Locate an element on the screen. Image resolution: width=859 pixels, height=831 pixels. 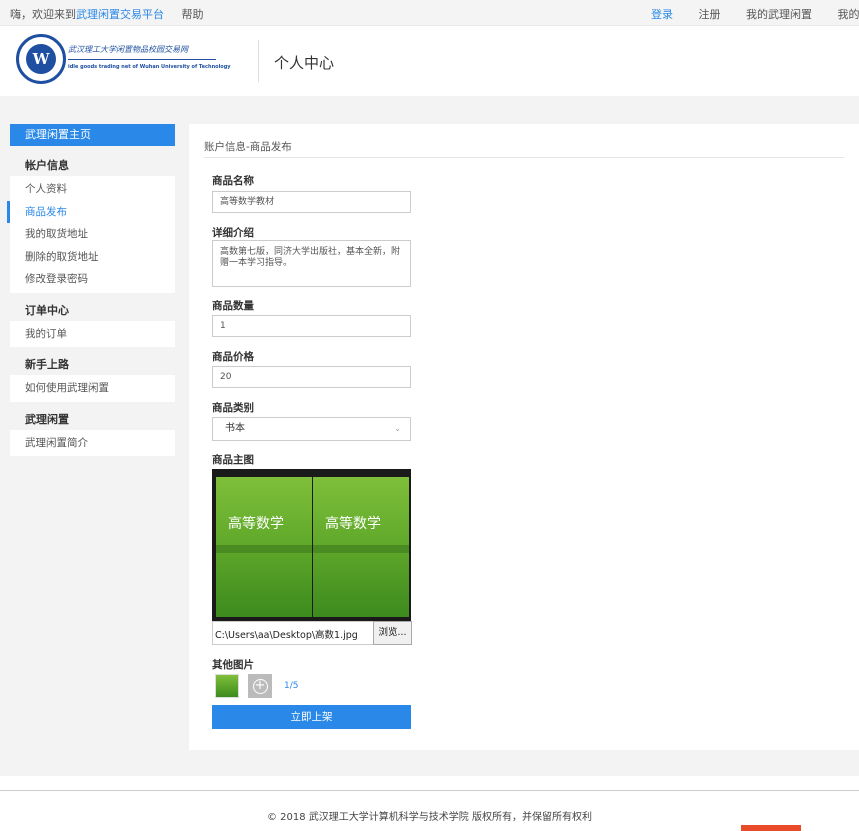
sidebar-item-my-orders: 我的订单 is located at coordinates (91, 334).